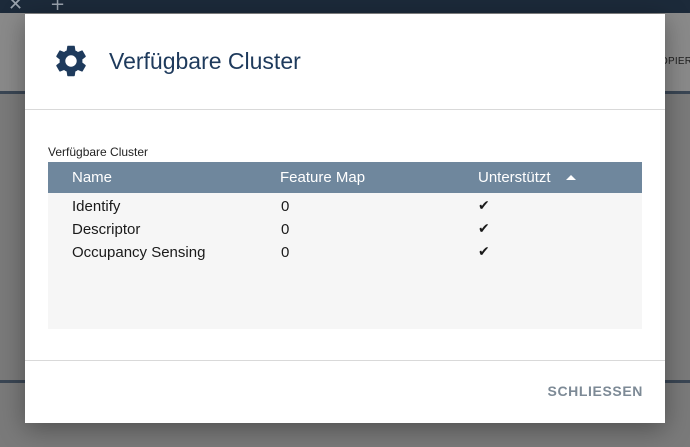  I want to click on dialog-title: Verfügbare Cluster, so click(205, 61).